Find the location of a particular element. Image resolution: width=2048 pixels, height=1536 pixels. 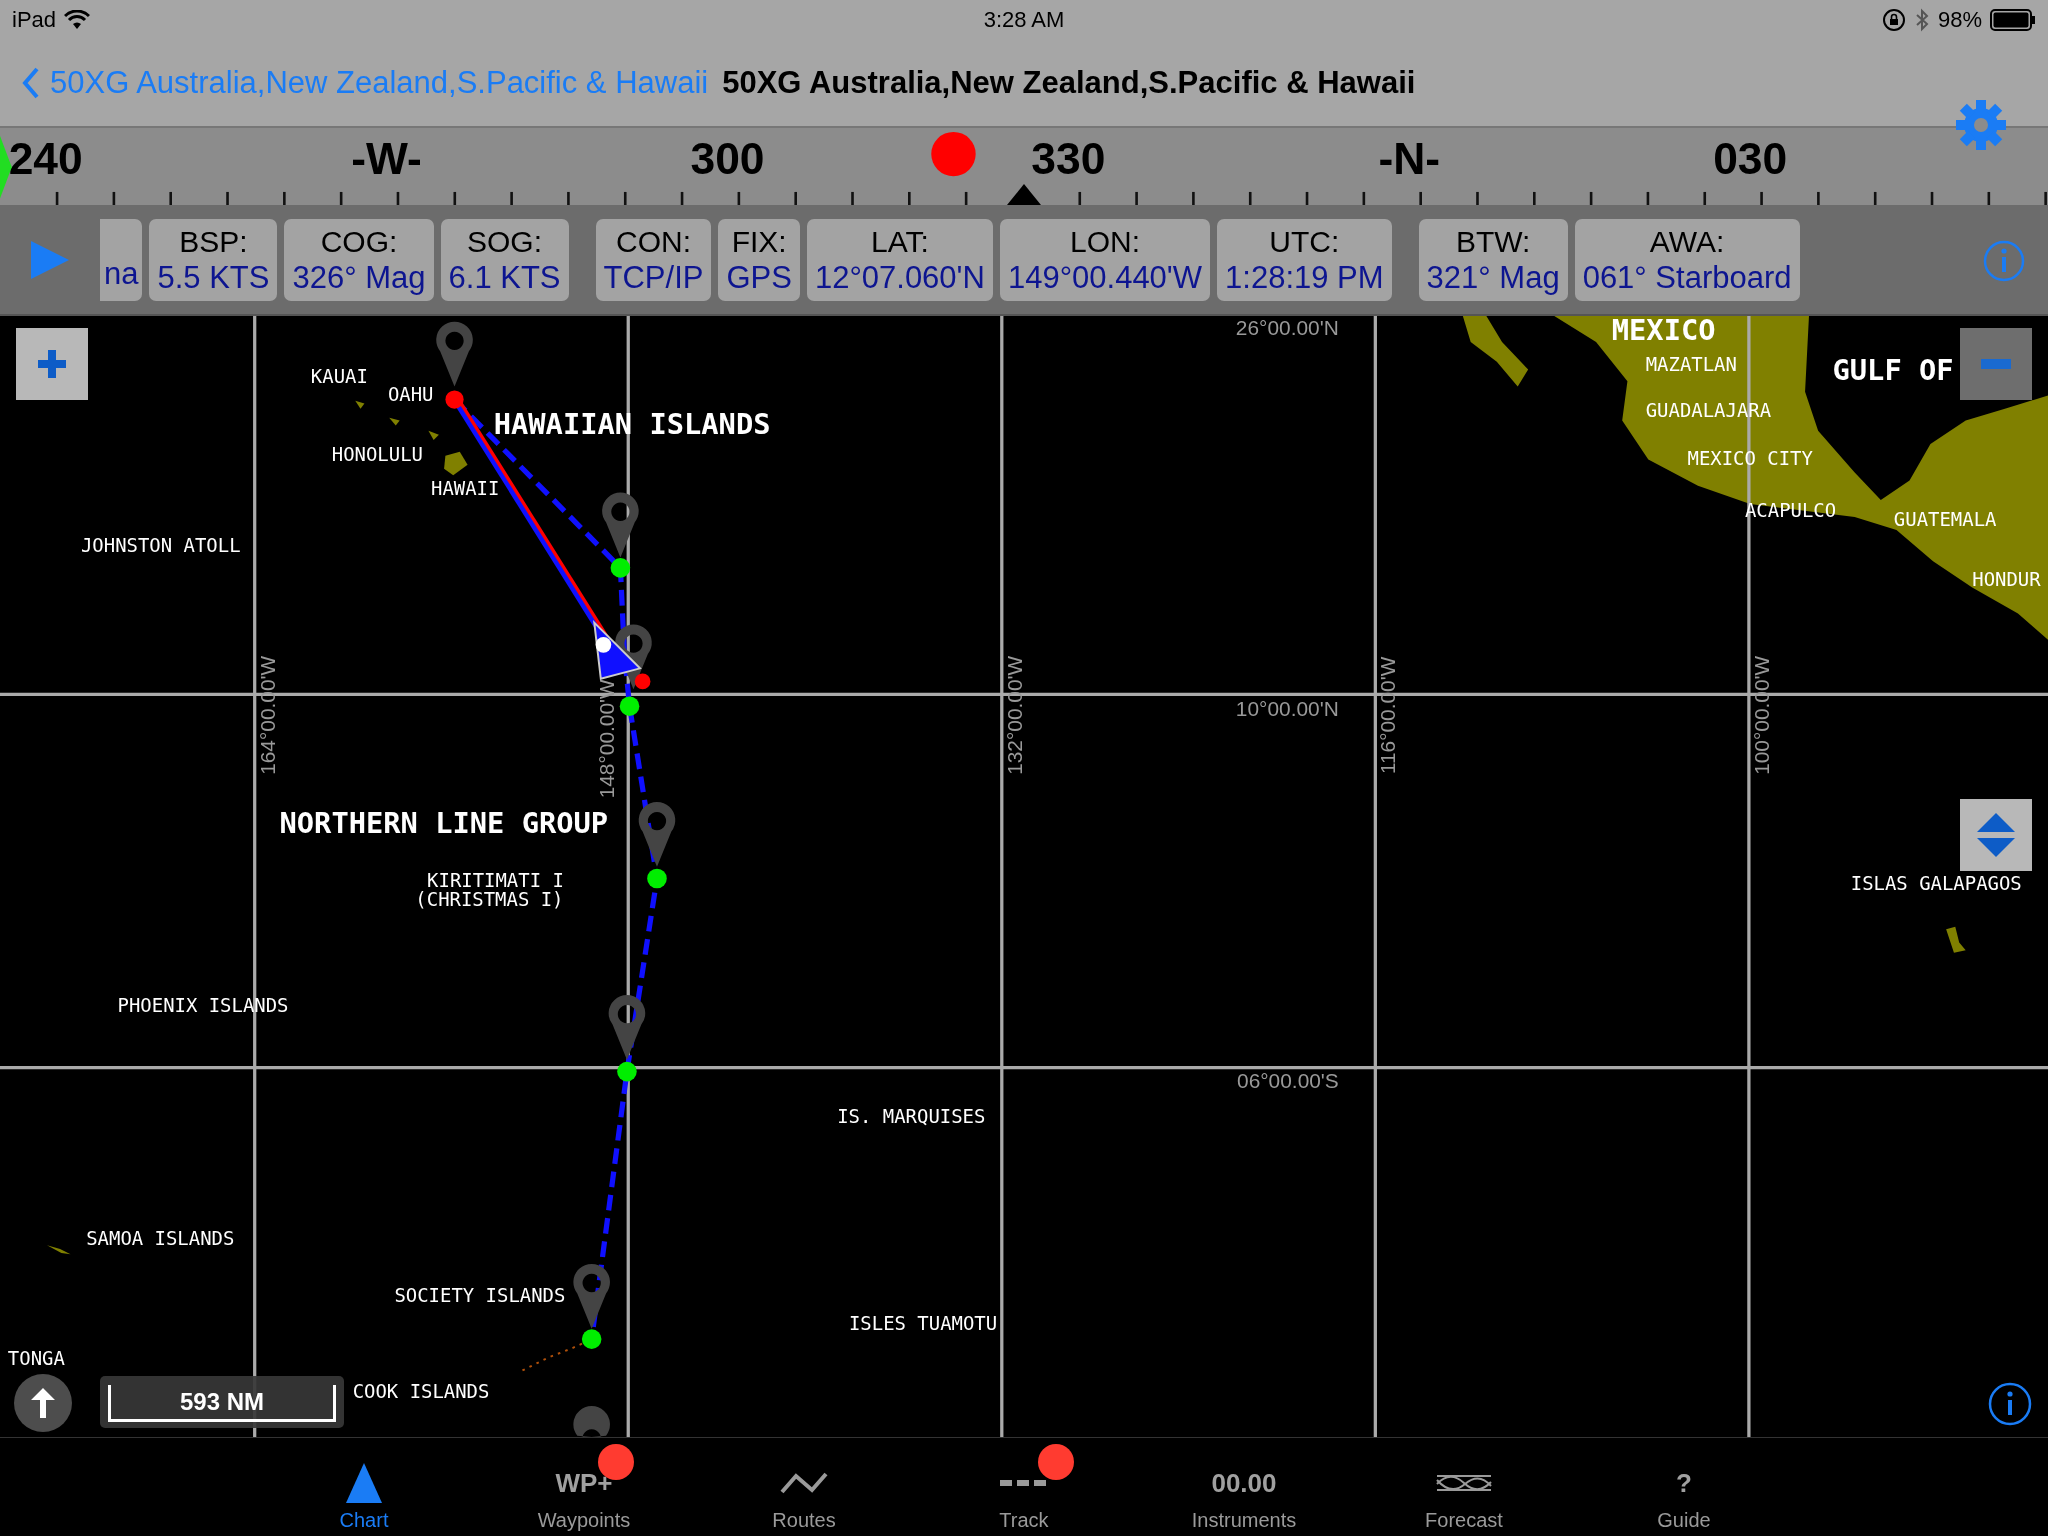

tab-item: Routes is located at coordinates (804, 1487).